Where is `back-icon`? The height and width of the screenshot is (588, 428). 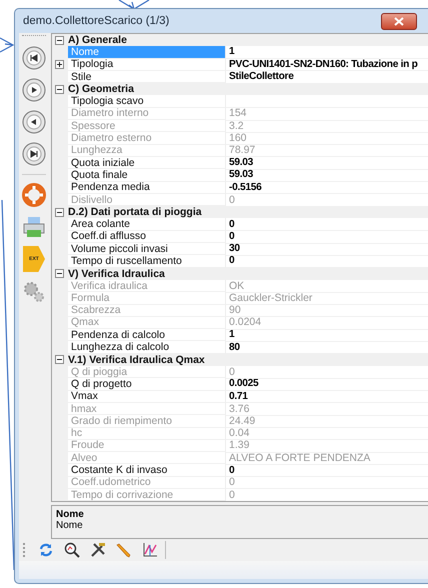 back-icon is located at coordinates (34, 122).